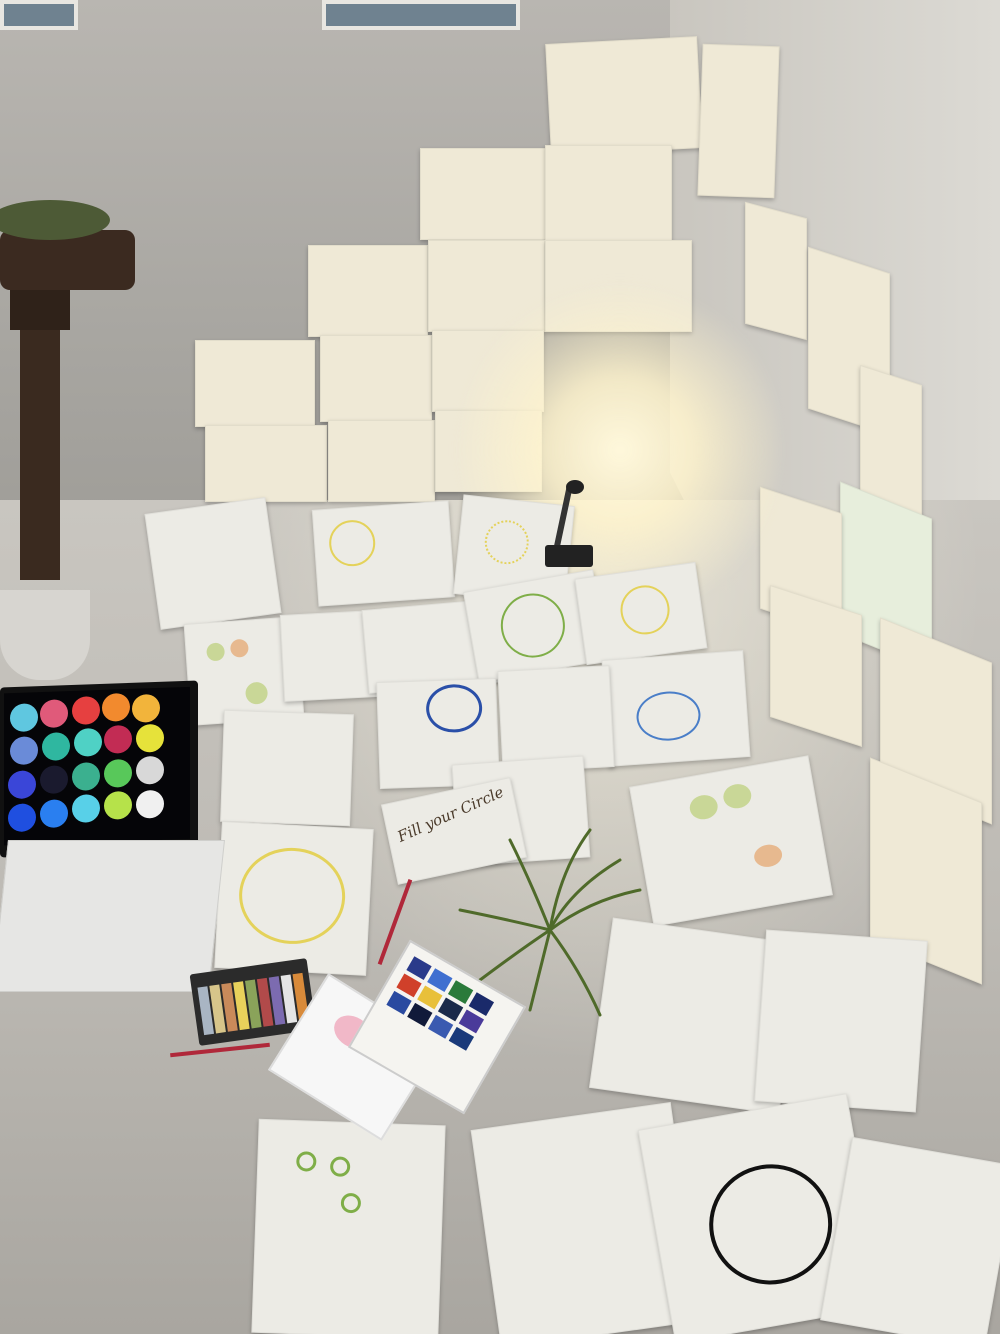 The height and width of the screenshot is (1334, 1000). I want to click on laptop-screen-image, so click(97, 766).